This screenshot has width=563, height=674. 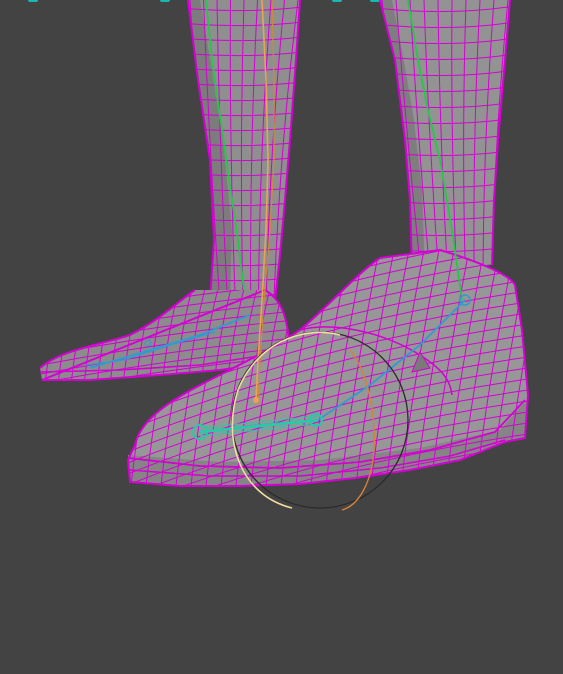 What do you see at coordinates (256, 400) in the screenshot?
I see `joint-icon` at bounding box center [256, 400].